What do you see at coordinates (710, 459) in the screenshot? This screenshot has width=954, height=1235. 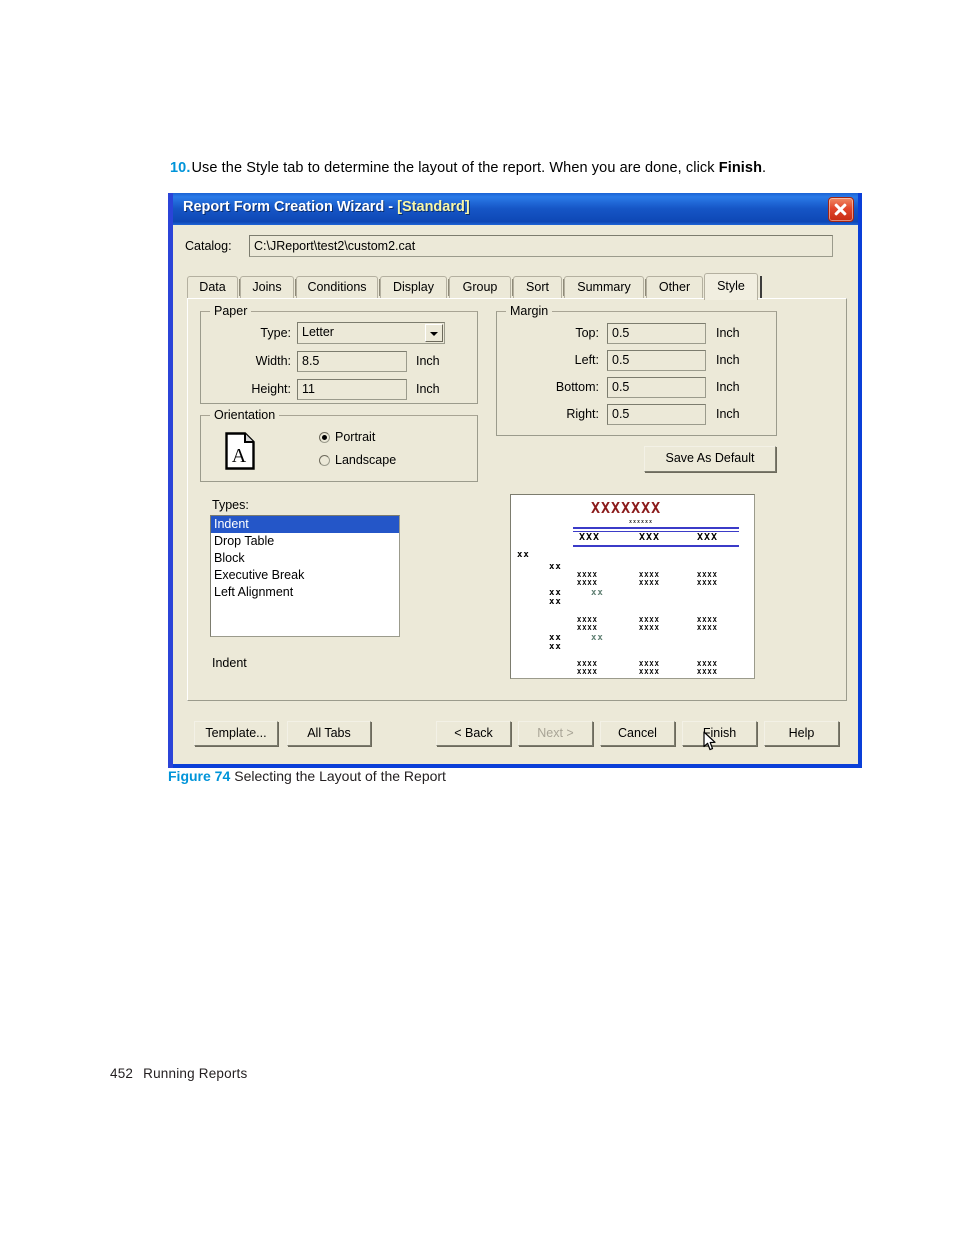 I see `save-as-default-button: Save As Default` at bounding box center [710, 459].